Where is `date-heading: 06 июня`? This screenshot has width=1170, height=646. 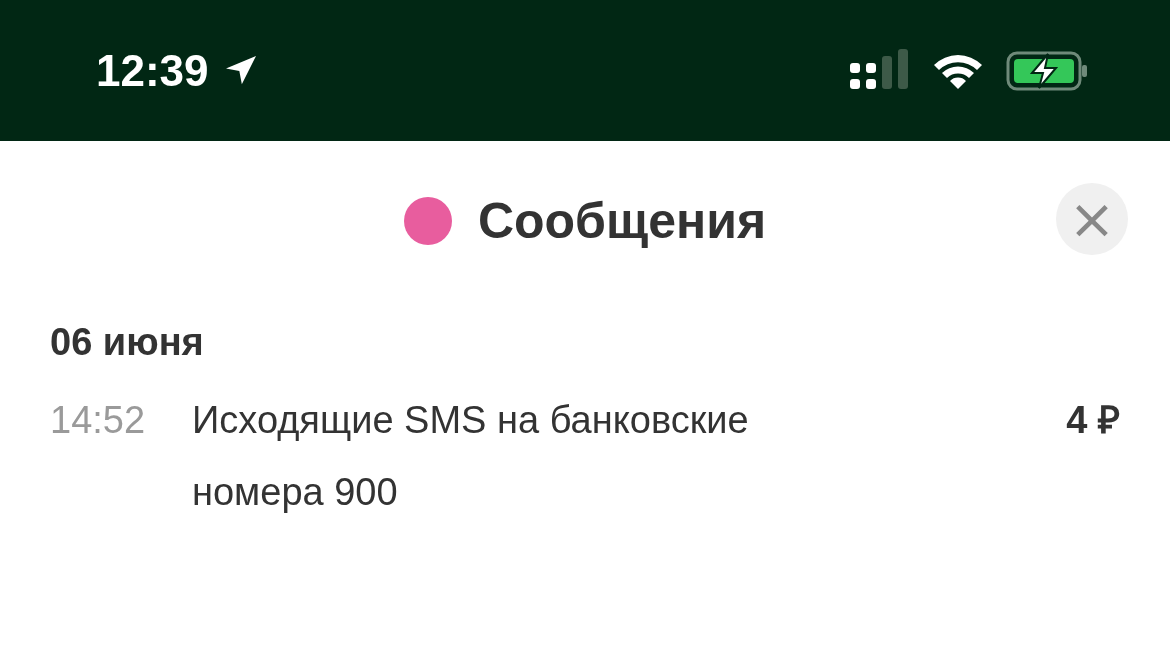 date-heading: 06 июня is located at coordinates (127, 342).